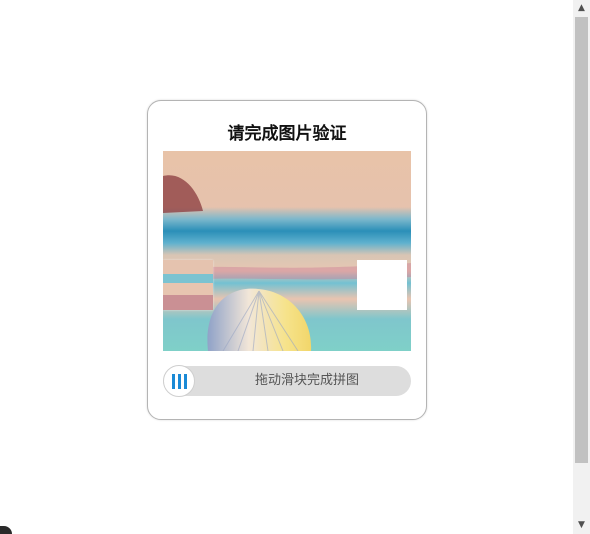 The width and height of the screenshot is (590, 534). What do you see at coordinates (581, 240) in the screenshot?
I see `scroll-thumb` at bounding box center [581, 240].